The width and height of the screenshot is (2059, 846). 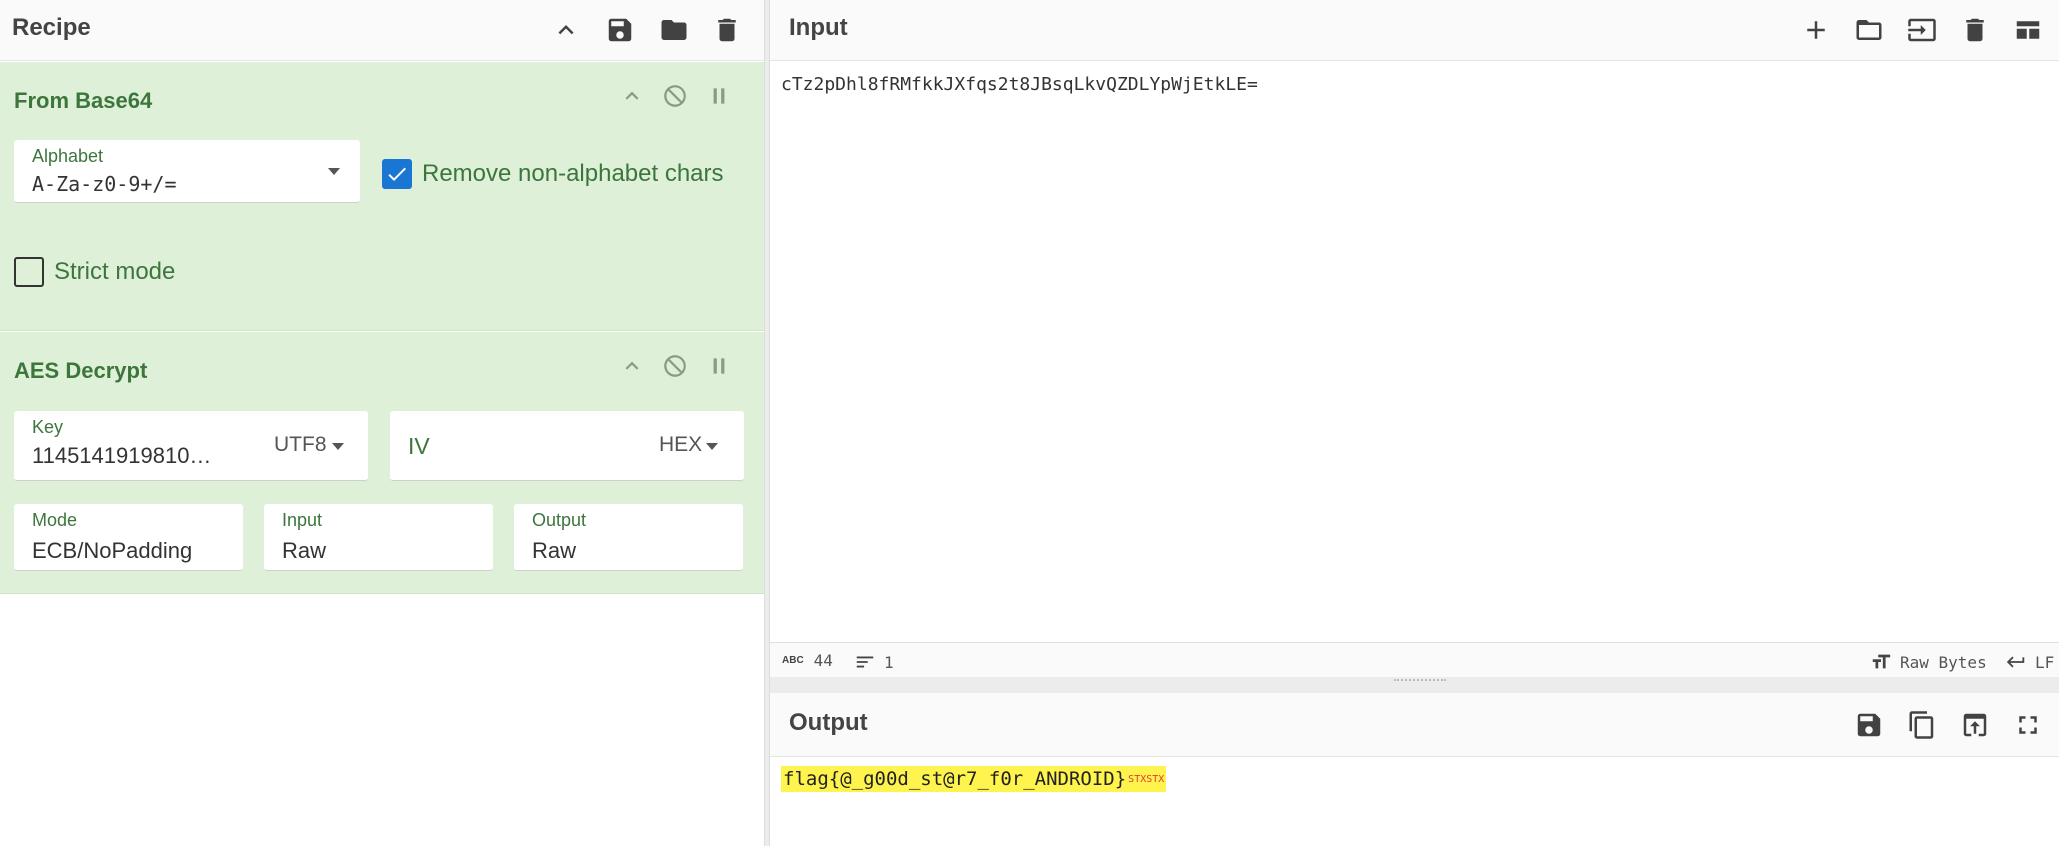 I want to click on remove-nonalpha-checkbox: Remove non-alphabet chars, so click(x=553, y=174).